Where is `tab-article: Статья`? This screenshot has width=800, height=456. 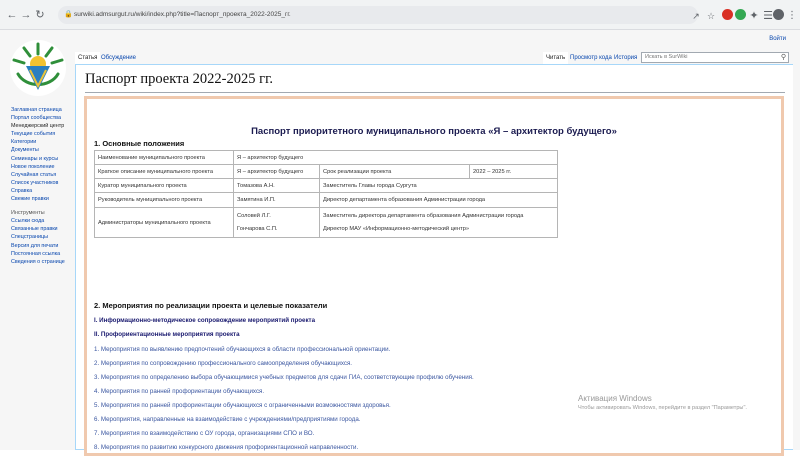 tab-article: Статья is located at coordinates (88, 58).